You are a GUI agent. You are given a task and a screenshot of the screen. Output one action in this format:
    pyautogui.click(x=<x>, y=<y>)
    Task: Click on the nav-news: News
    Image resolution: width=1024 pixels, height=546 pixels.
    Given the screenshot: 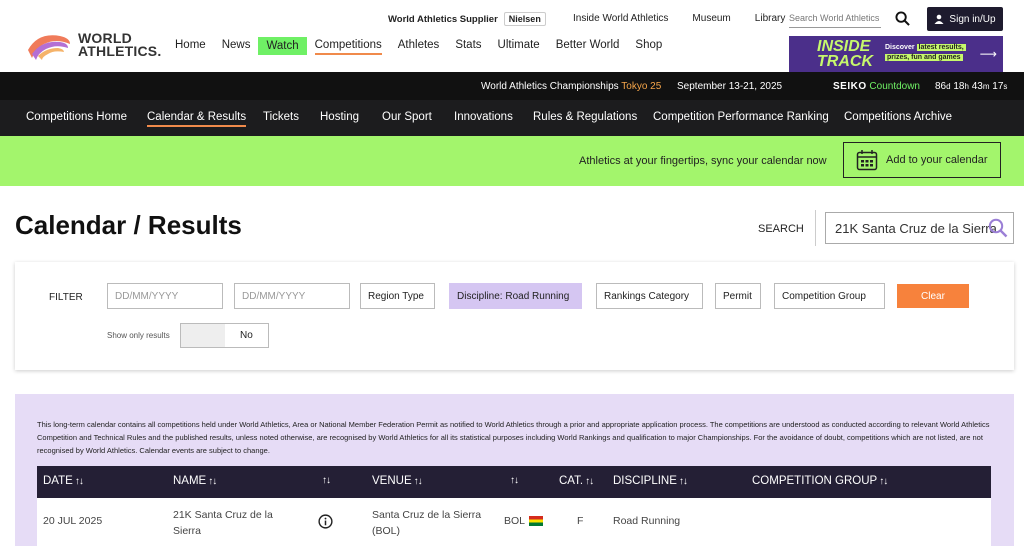 What is the action you would take?
    pyautogui.click(x=236, y=46)
    